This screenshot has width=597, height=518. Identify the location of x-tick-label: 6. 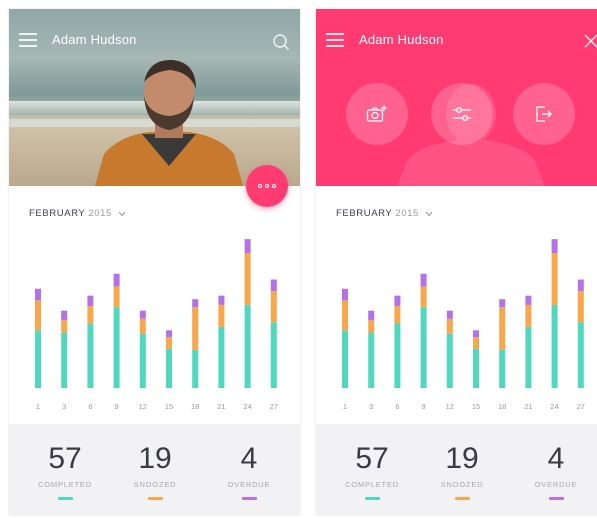
(90, 406).